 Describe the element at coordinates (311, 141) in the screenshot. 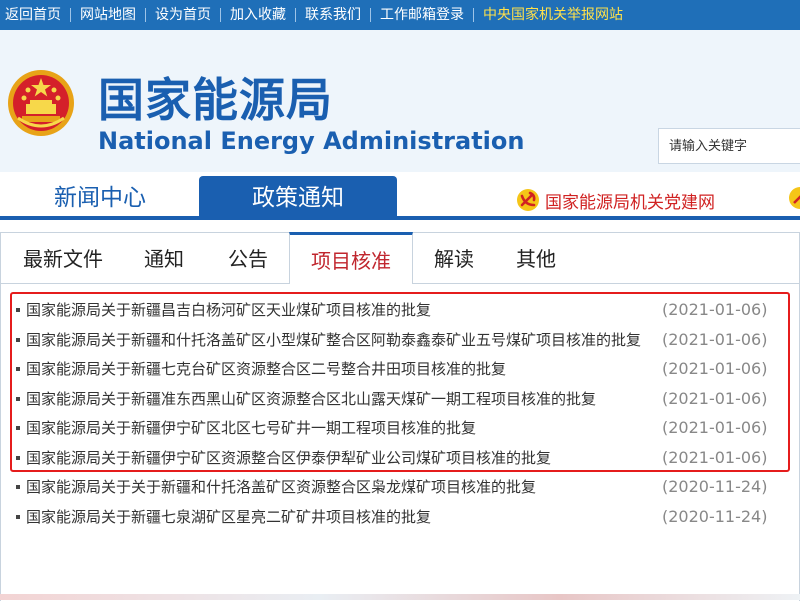

I see `site-title-en: National Energy Administration` at that location.